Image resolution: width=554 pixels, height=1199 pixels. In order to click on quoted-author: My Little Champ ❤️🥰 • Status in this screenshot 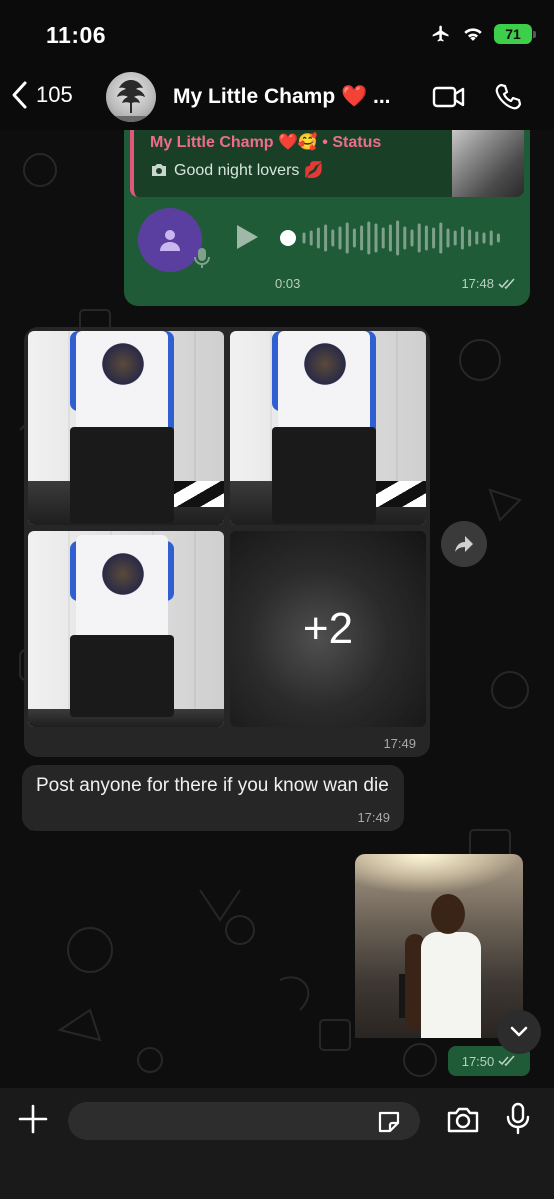, I will do `click(266, 142)`.